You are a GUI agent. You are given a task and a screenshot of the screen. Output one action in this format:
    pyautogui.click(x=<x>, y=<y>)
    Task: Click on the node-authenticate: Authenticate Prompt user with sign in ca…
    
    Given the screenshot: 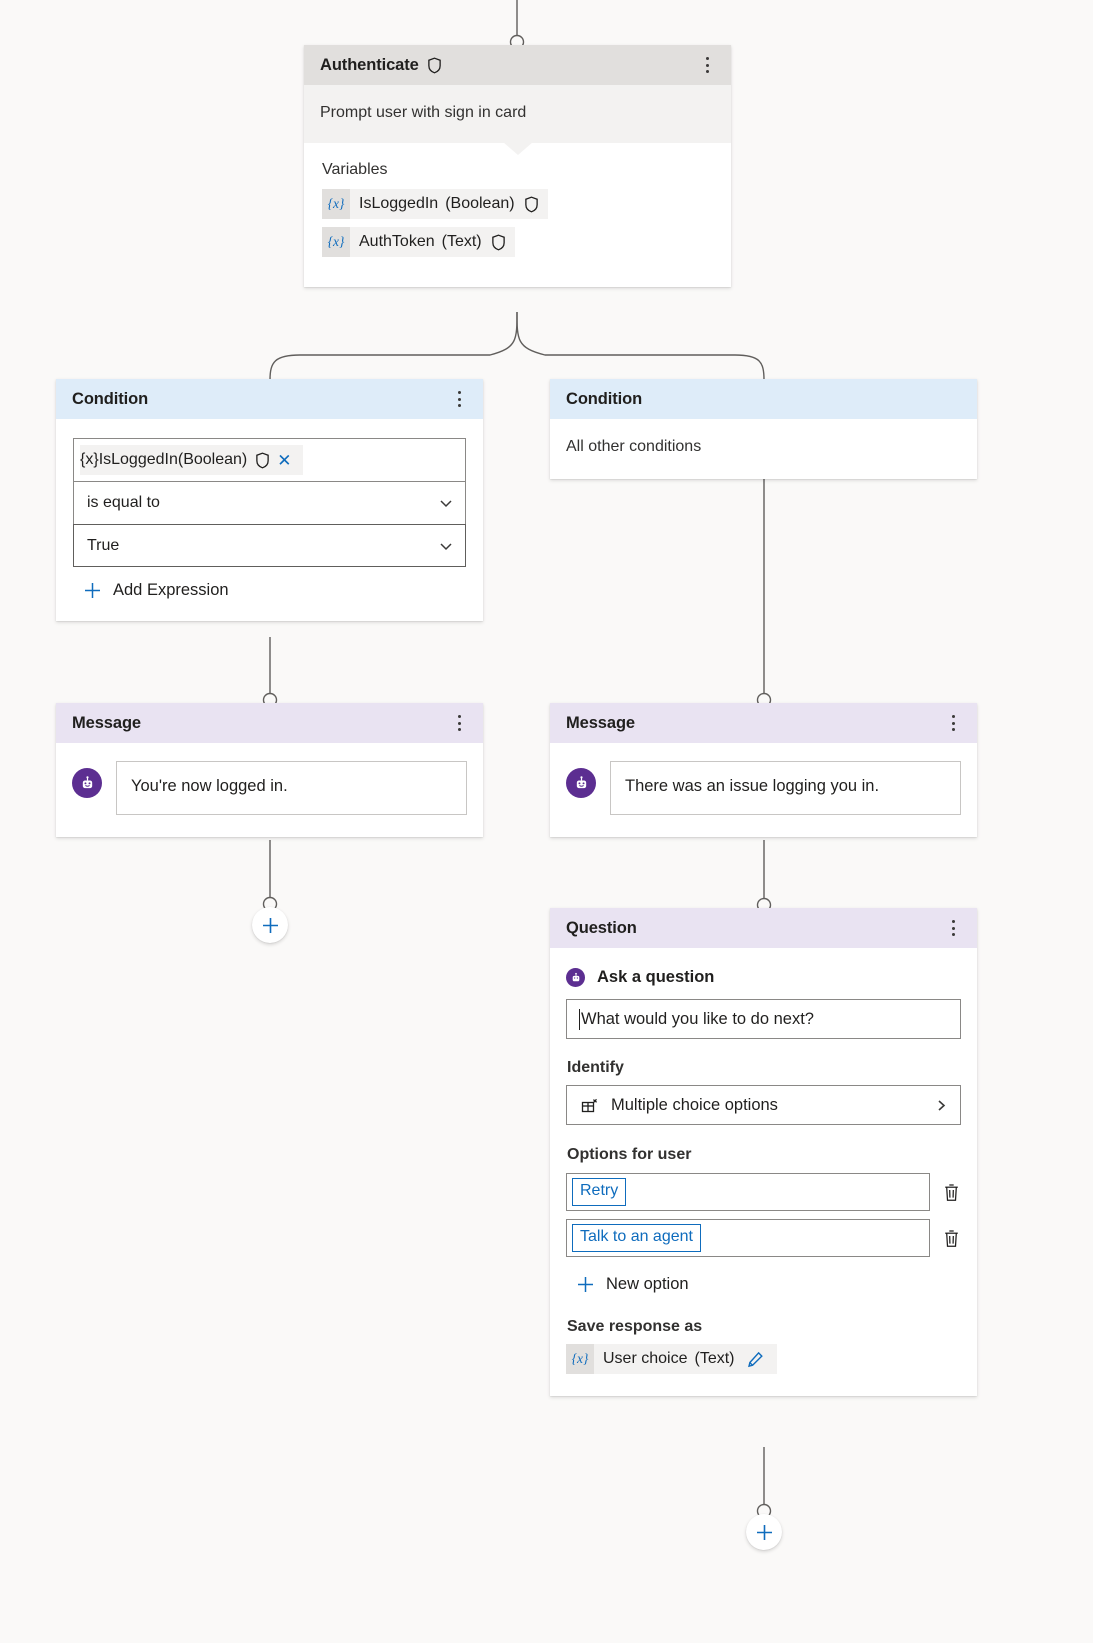 What is the action you would take?
    pyautogui.click(x=517, y=166)
    